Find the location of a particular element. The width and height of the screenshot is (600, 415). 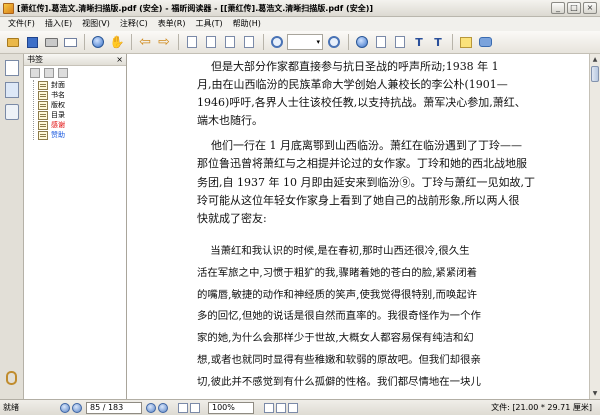

vertical-scrollbar: ▲ ▼ is located at coordinates (594, 226).